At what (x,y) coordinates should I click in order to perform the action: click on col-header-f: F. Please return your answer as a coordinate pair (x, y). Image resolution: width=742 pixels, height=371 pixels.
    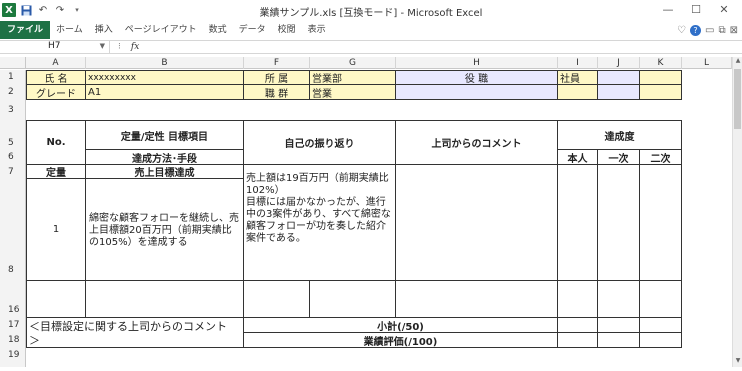
    Looking at the image, I should click on (277, 63).